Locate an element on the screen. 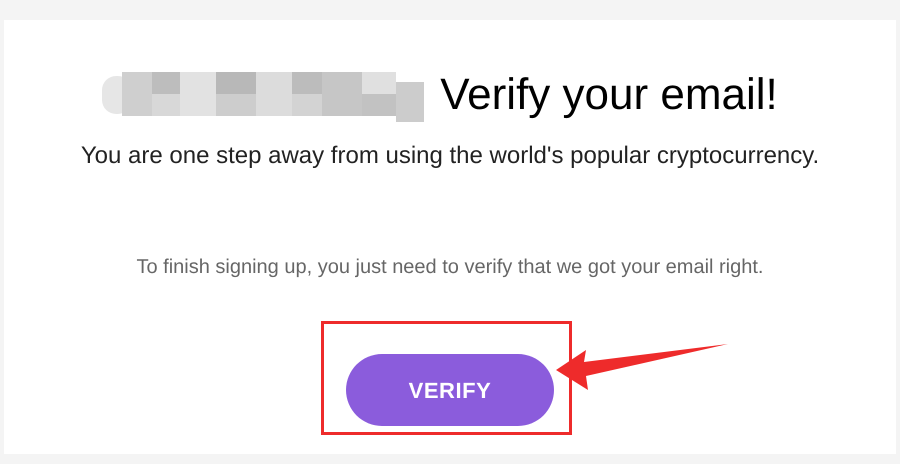 The width and height of the screenshot is (900, 464). body-text: To finish signing up, you just need to verify that we got your email right. is located at coordinates (450, 267).